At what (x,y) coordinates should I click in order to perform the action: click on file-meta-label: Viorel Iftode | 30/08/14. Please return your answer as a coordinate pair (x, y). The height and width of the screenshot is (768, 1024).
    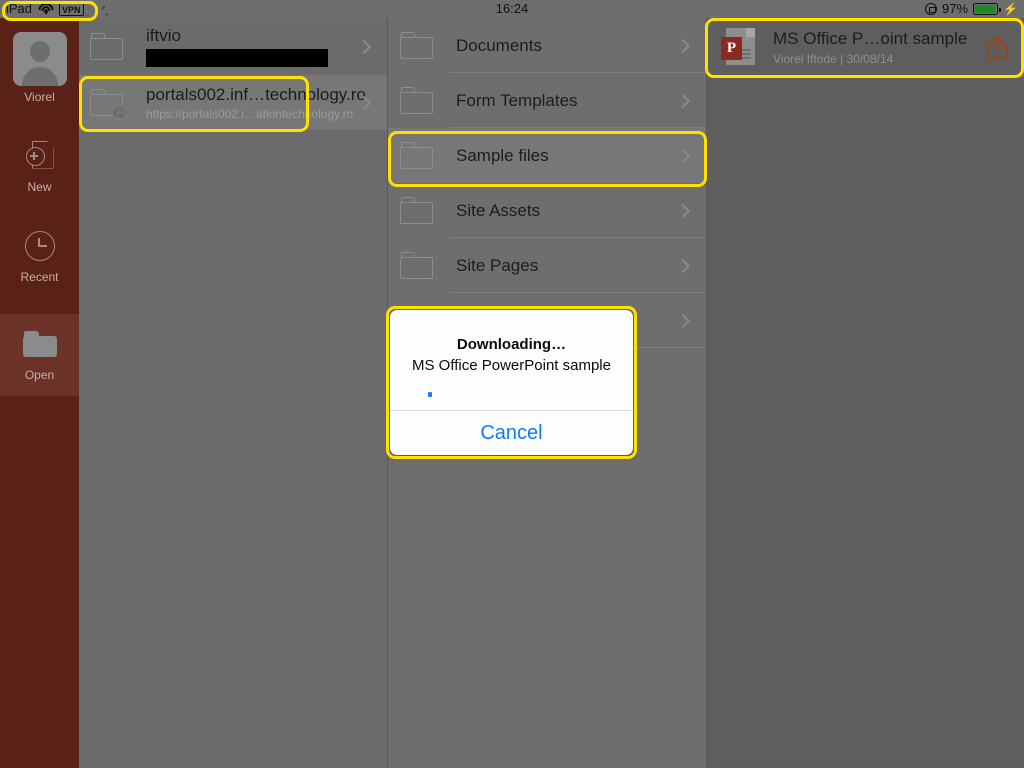
    Looking at the image, I should click on (833, 58).